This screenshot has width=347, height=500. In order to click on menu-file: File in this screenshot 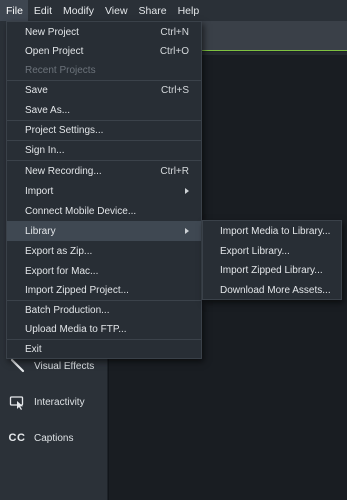, I will do `click(14, 10)`.